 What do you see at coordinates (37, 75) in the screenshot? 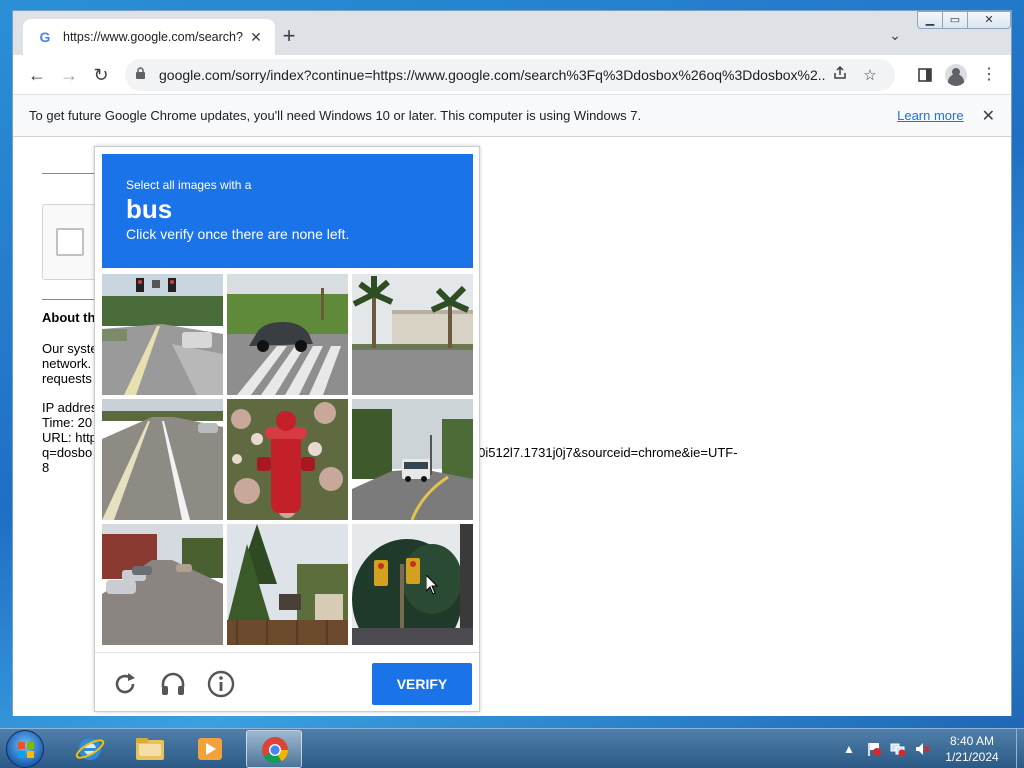
I see `back-button: ←` at bounding box center [37, 75].